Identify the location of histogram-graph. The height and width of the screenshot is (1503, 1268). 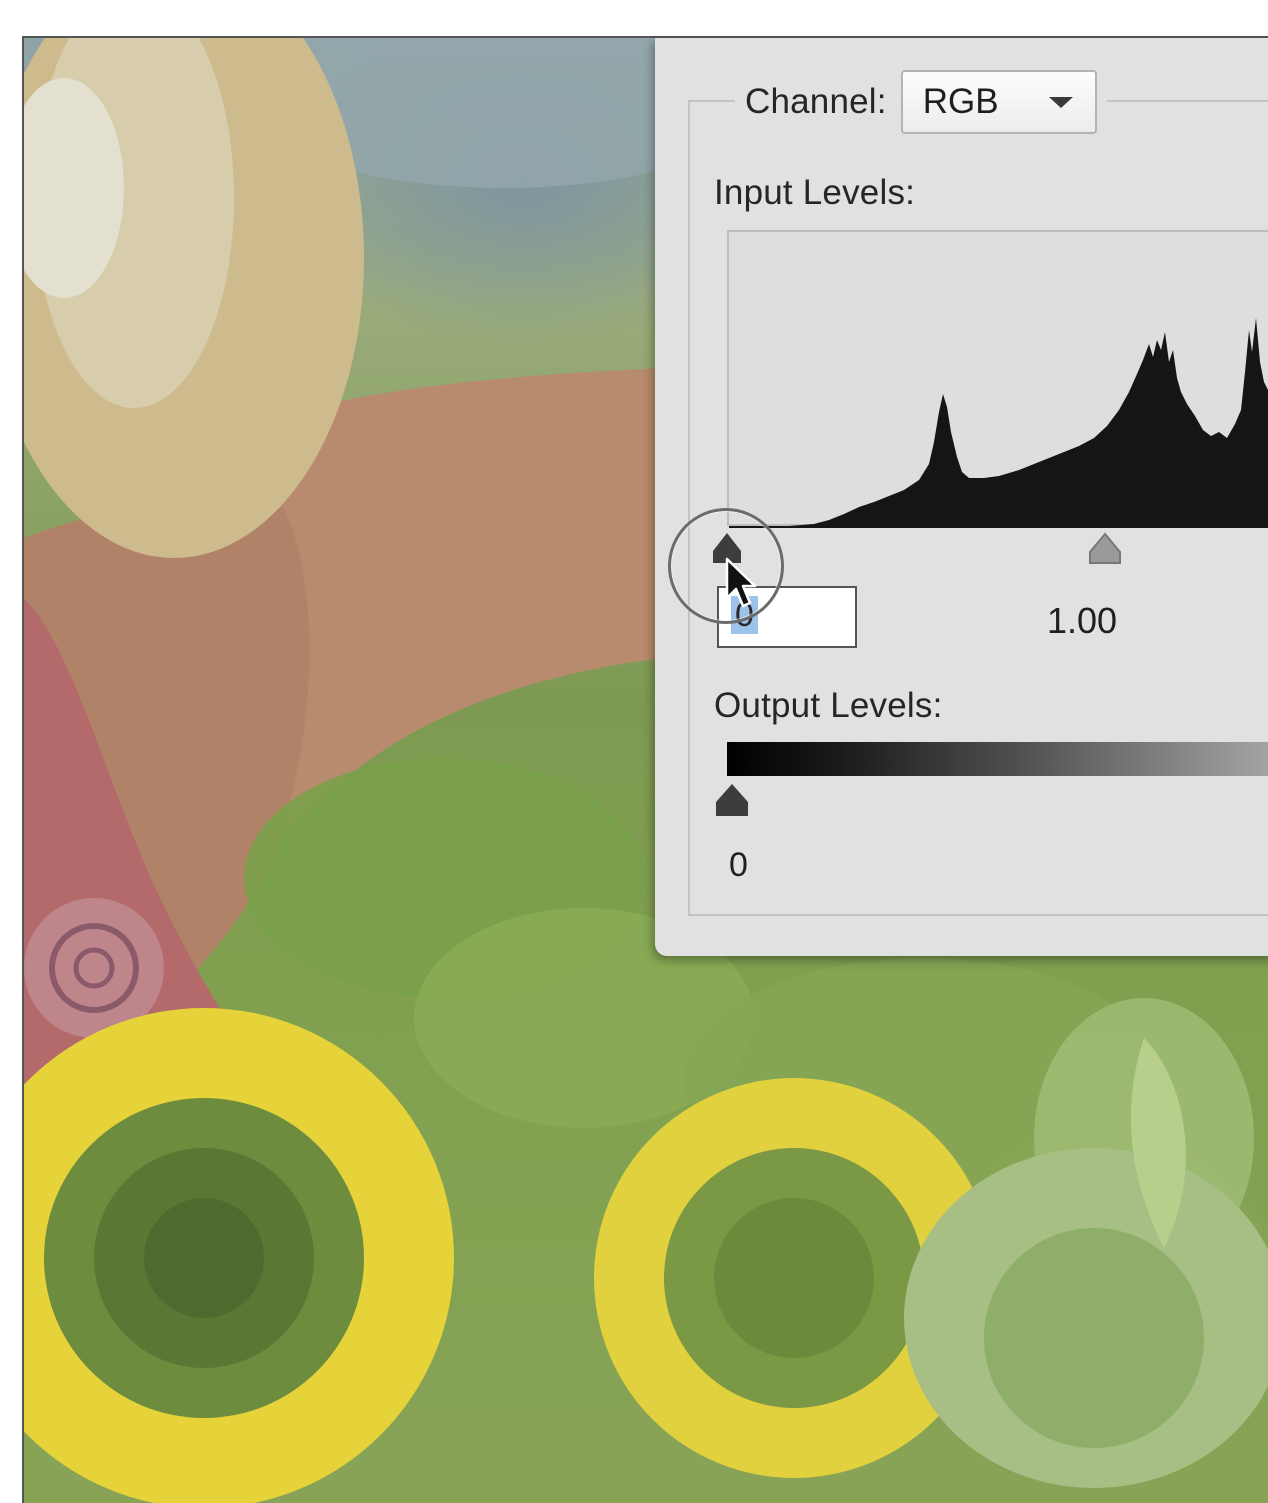
(998, 423).